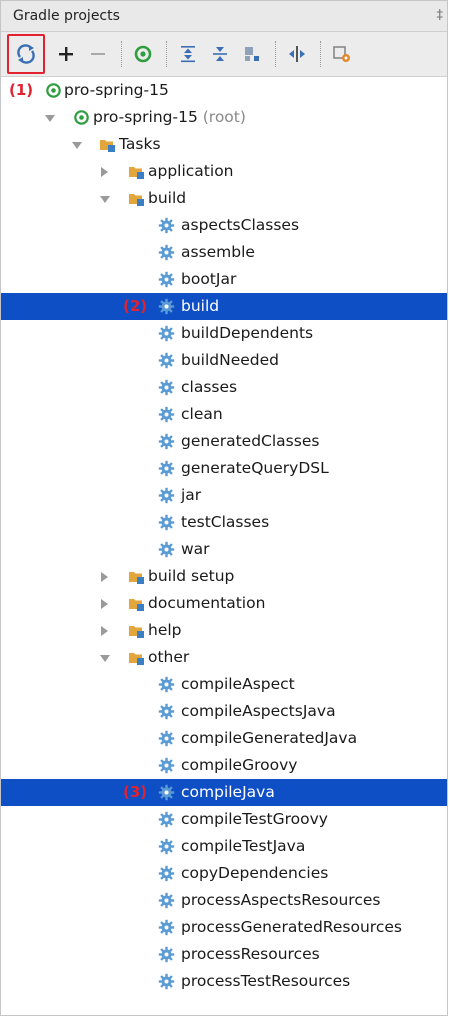  I want to click on tree-node-group-application: application, so click(224, 171).